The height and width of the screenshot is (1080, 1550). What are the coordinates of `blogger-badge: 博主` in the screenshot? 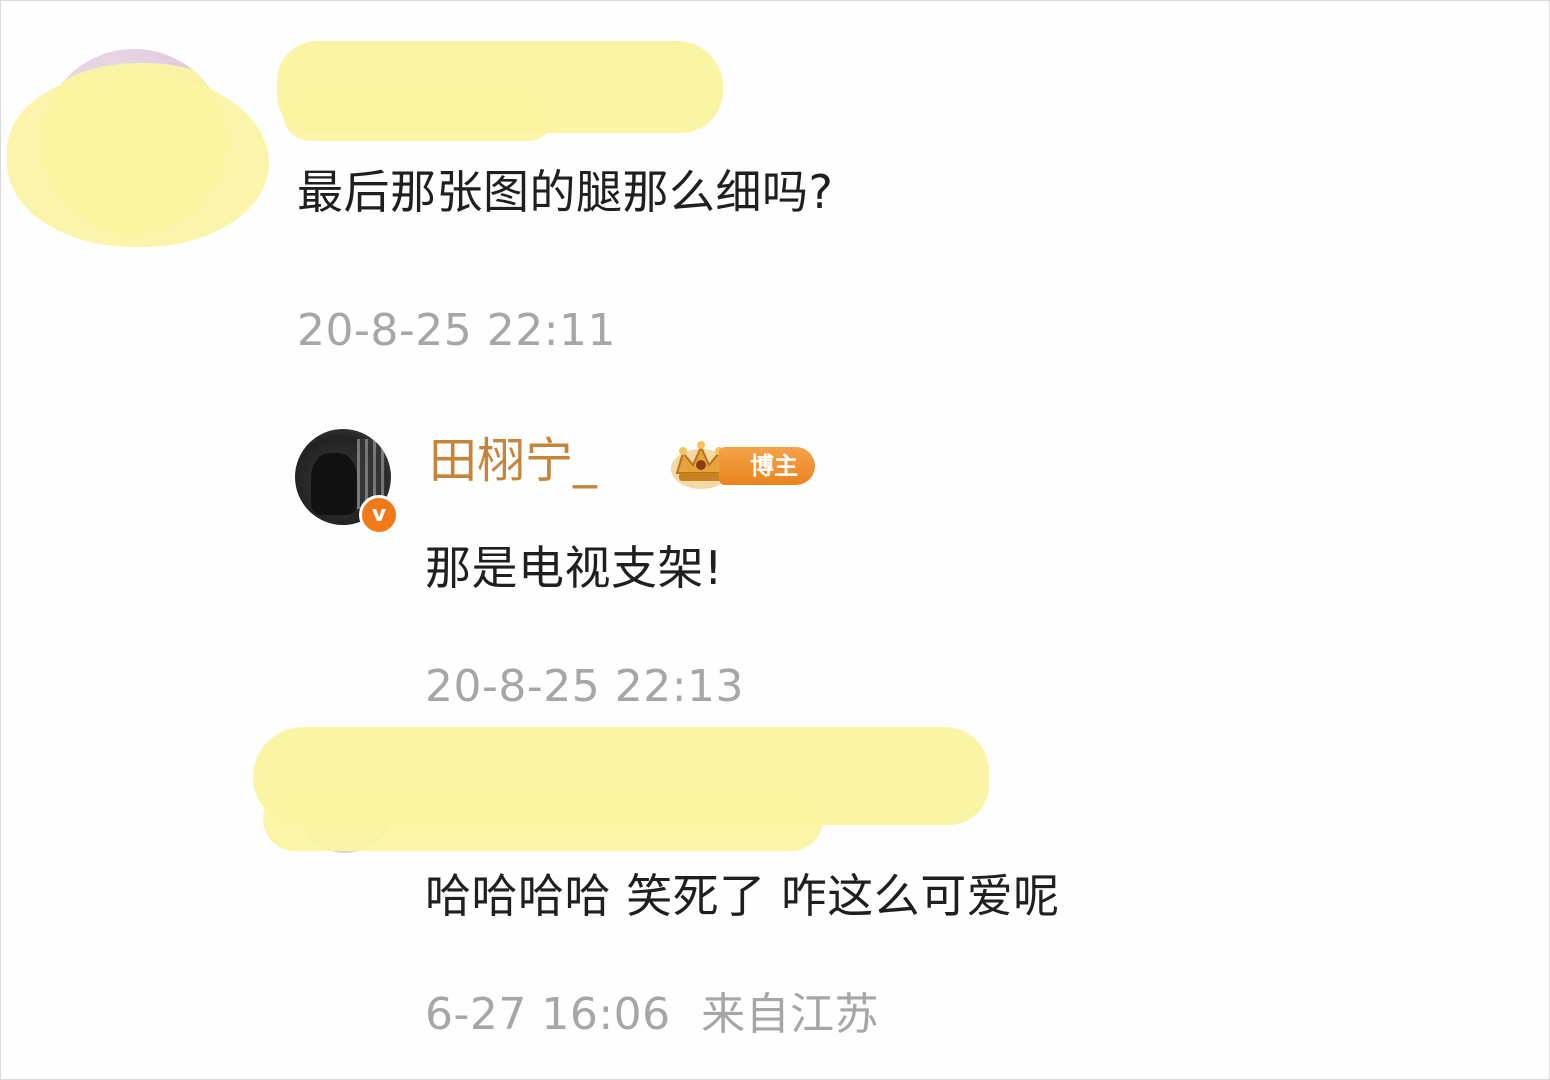 It's located at (742, 464).